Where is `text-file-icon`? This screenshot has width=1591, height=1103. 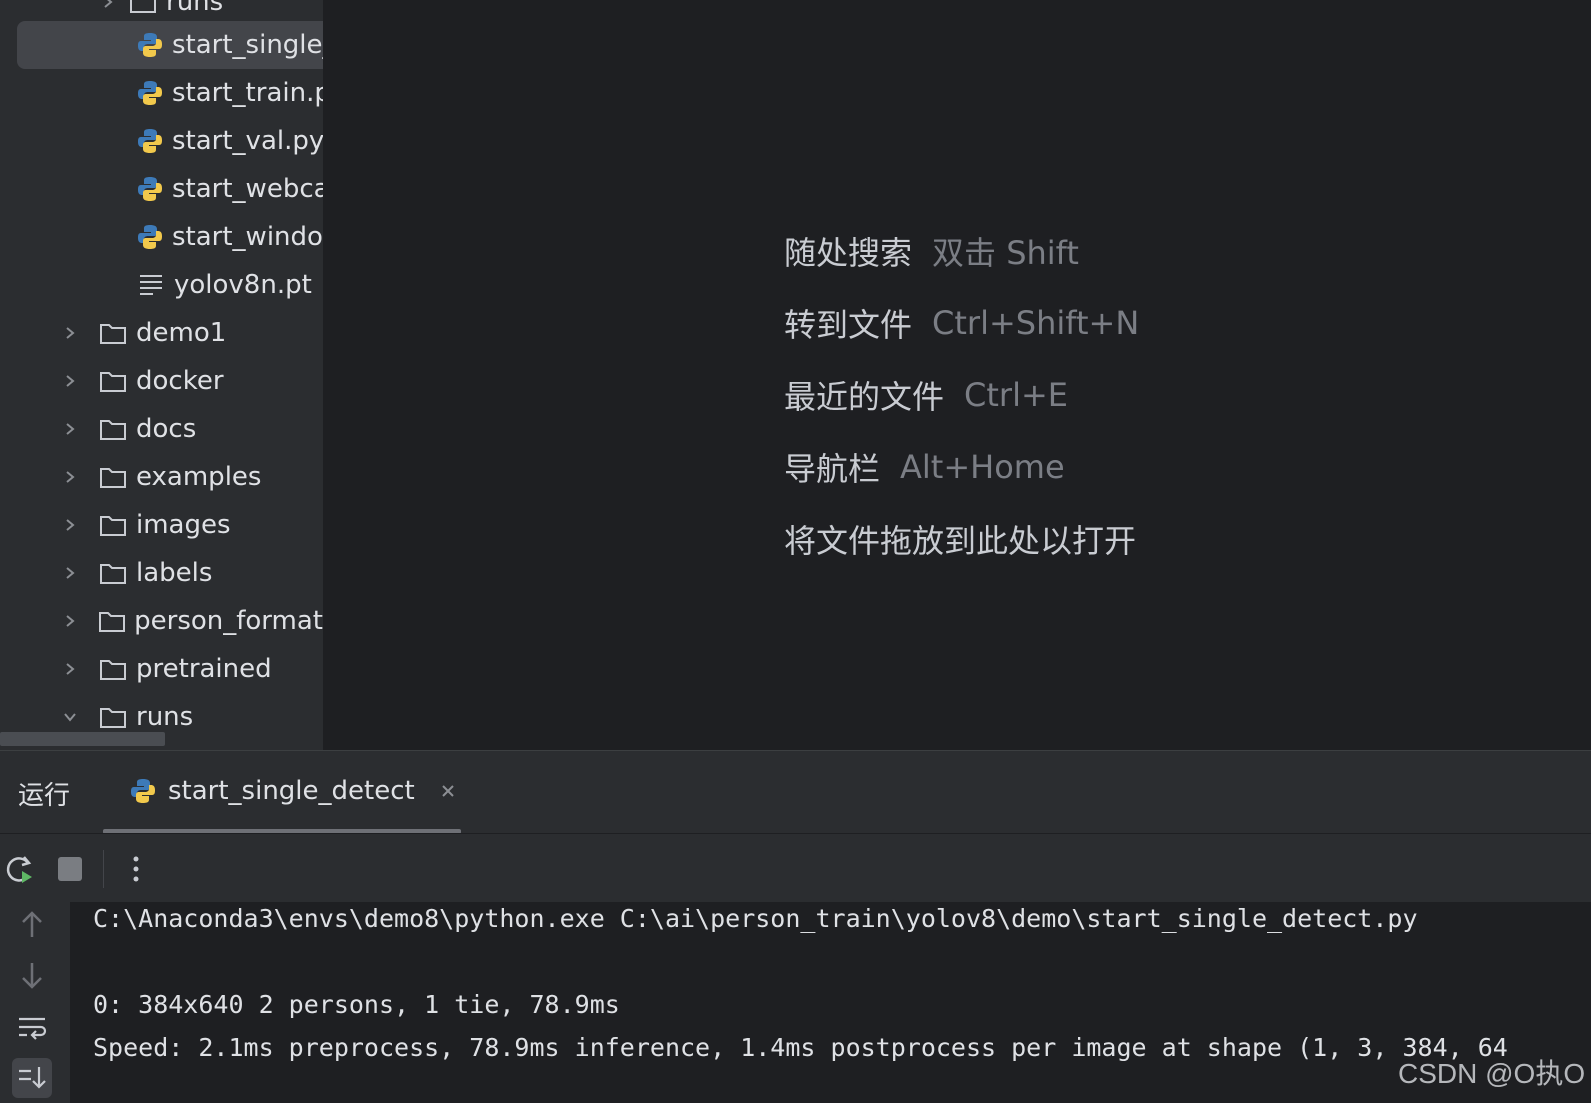
text-file-icon is located at coordinates (151, 285).